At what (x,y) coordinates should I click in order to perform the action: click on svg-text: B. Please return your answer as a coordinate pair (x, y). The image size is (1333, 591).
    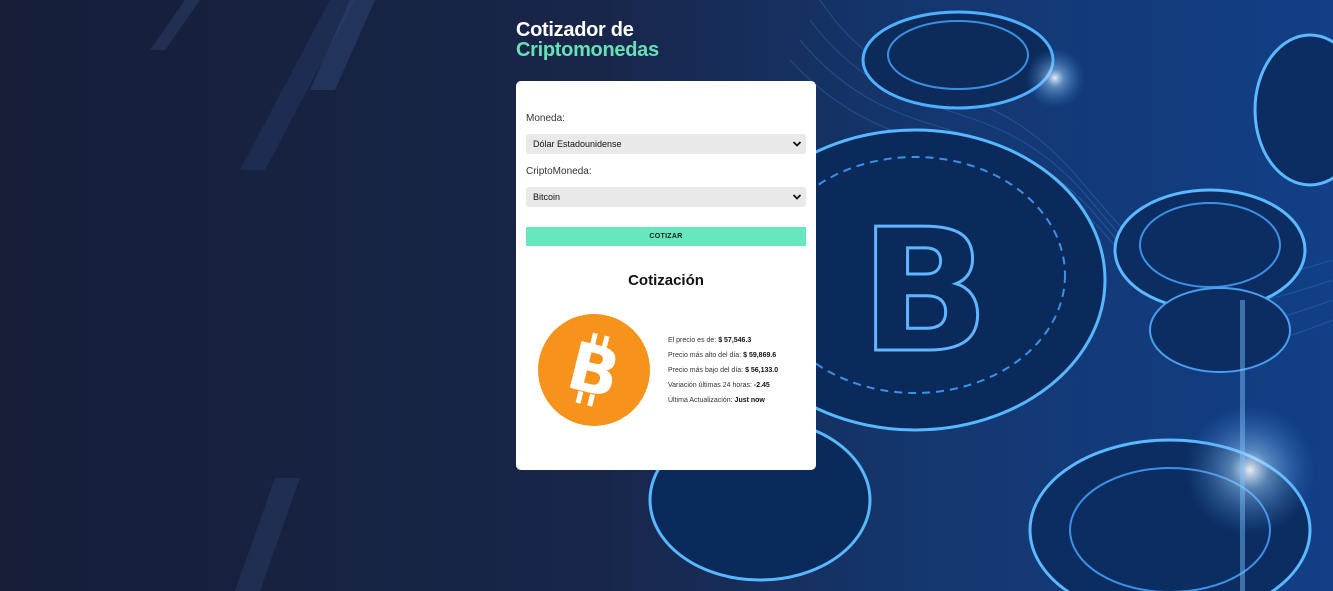
    Looking at the image, I should click on (925, 292).